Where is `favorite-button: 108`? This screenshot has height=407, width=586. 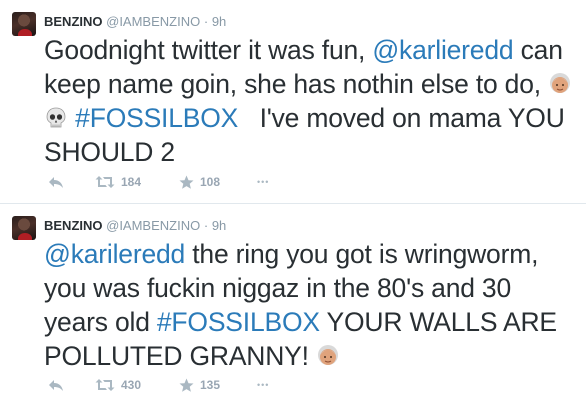 favorite-button: 108 is located at coordinates (199, 182).